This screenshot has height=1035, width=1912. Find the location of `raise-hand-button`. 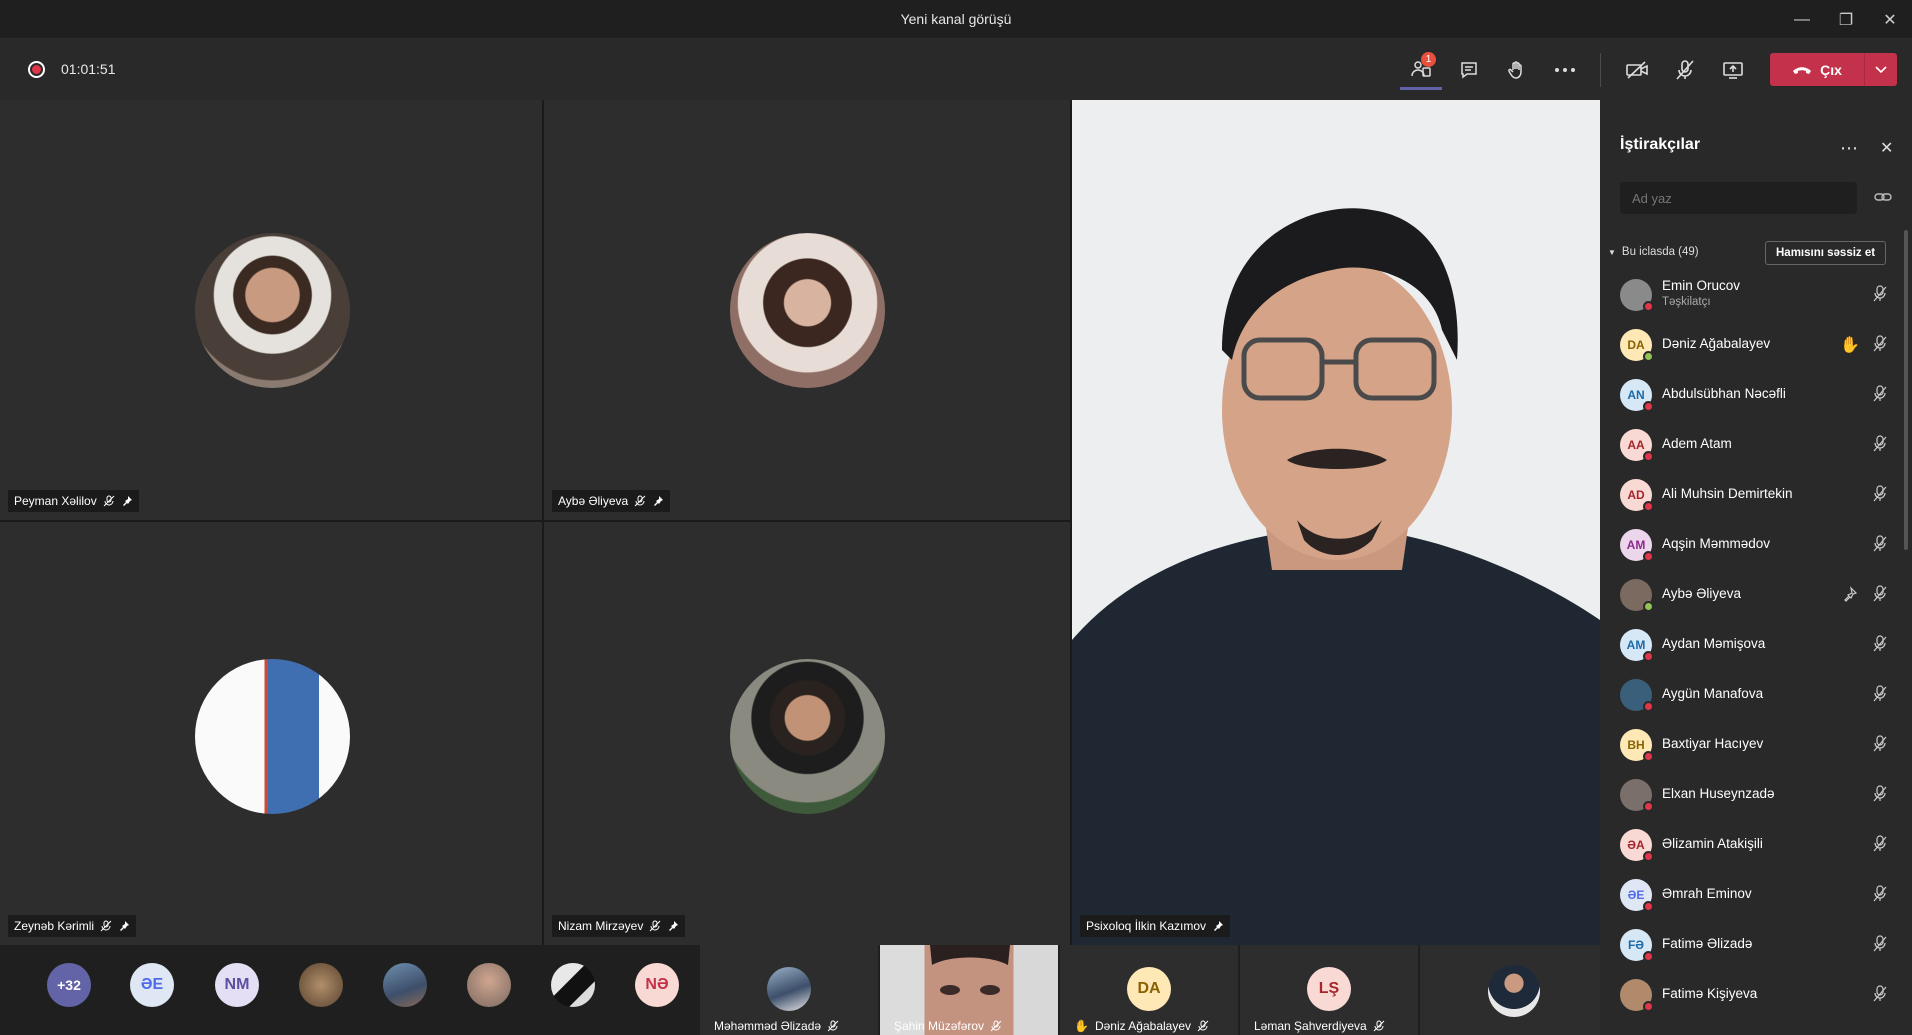

raise-hand-button is located at coordinates (1517, 70).